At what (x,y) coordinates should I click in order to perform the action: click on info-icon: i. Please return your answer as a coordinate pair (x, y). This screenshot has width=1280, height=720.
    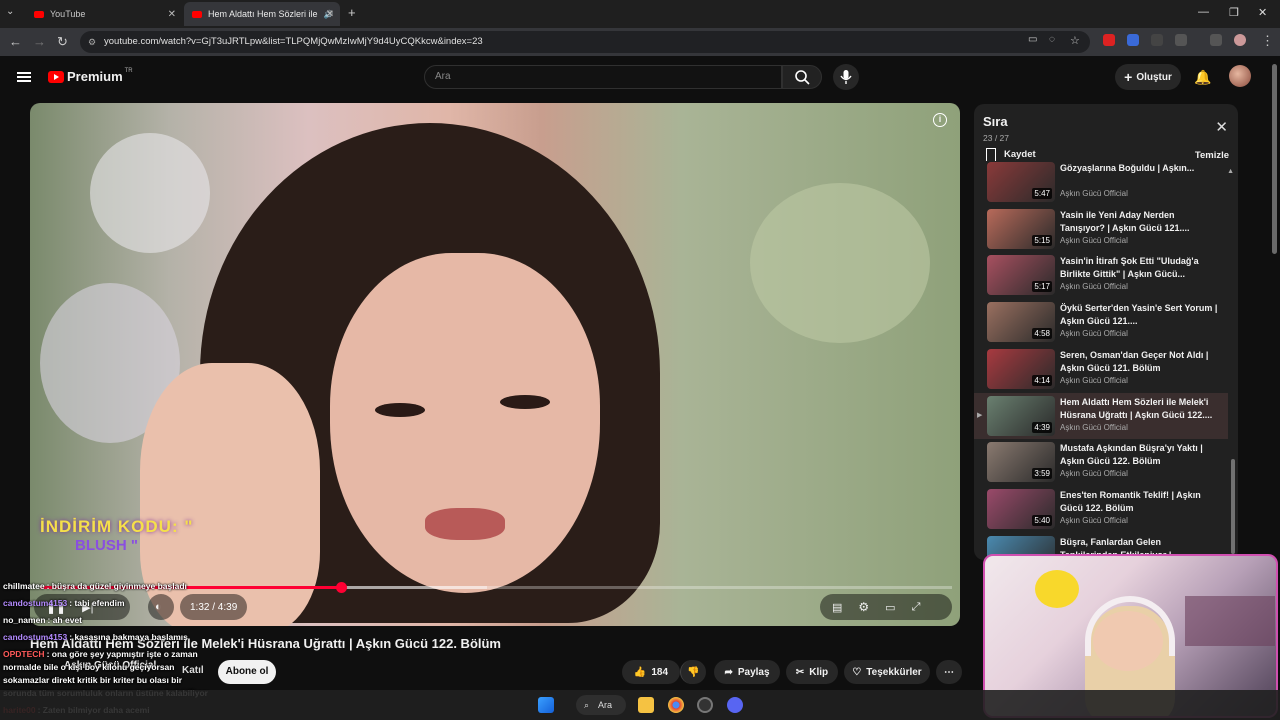
    Looking at the image, I should click on (940, 120).